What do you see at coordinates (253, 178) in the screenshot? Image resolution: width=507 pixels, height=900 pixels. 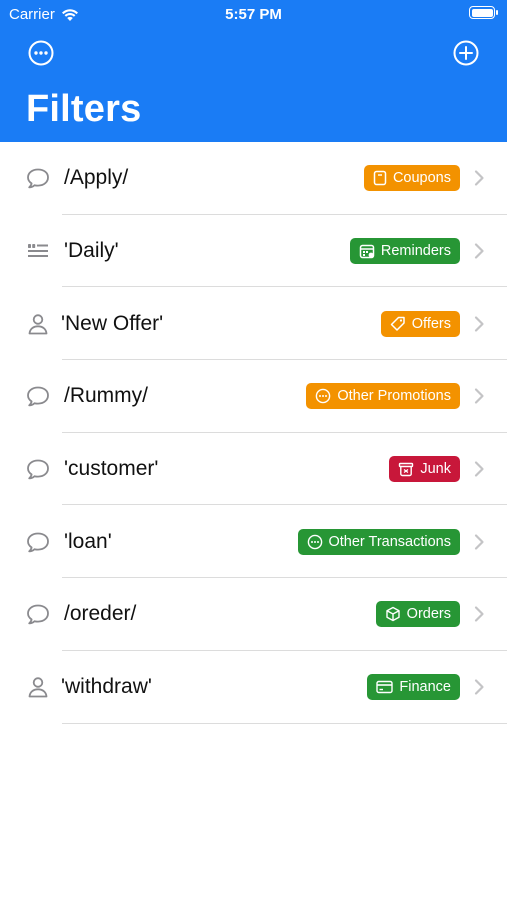 I see `filter-row: /Apply/Coupons` at bounding box center [253, 178].